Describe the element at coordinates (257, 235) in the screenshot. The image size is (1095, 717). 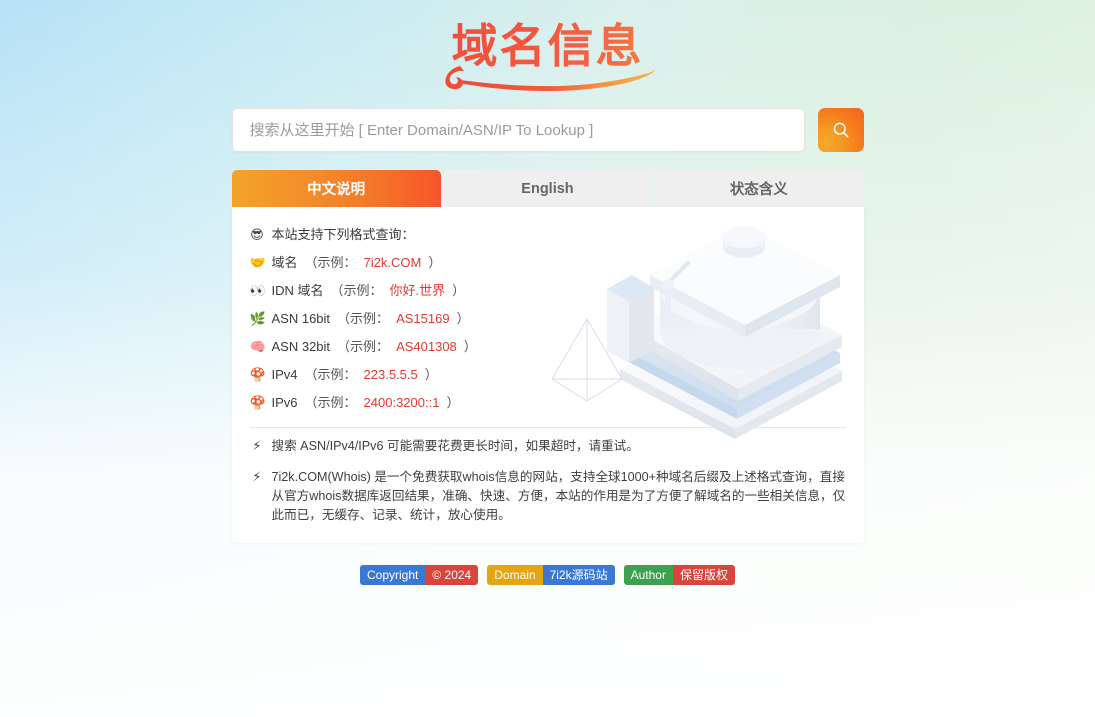
I see `sunglasses-face-icon: 😎` at that location.